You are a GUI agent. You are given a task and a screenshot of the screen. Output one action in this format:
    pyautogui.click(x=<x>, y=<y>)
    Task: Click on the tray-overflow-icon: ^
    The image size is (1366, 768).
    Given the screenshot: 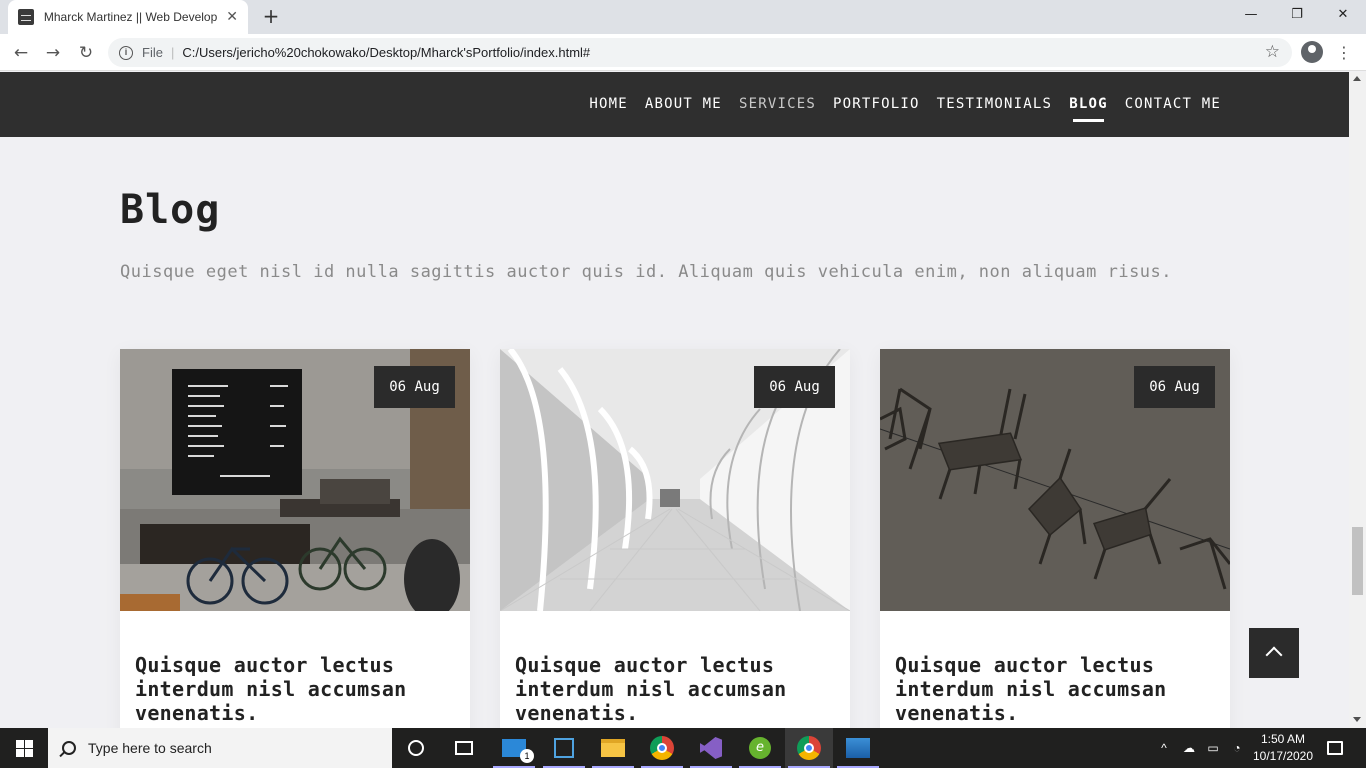 What is the action you would take?
    pyautogui.click(x=1164, y=748)
    